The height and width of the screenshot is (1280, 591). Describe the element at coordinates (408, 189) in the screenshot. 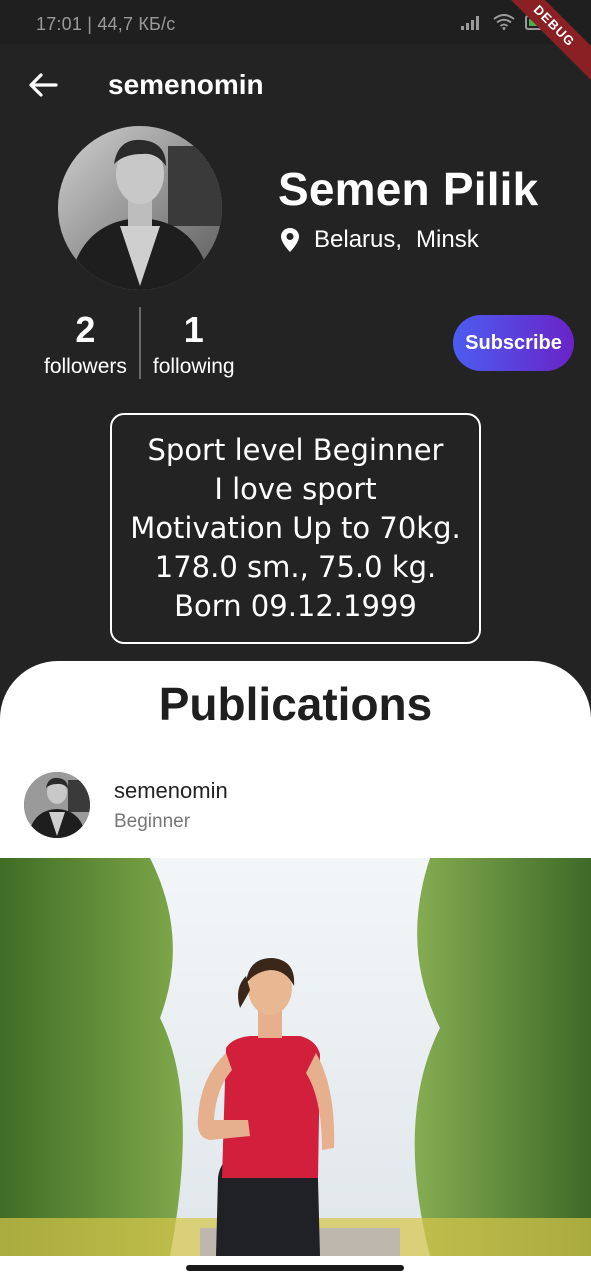

I see `profile-name: Semen Pilik` at that location.